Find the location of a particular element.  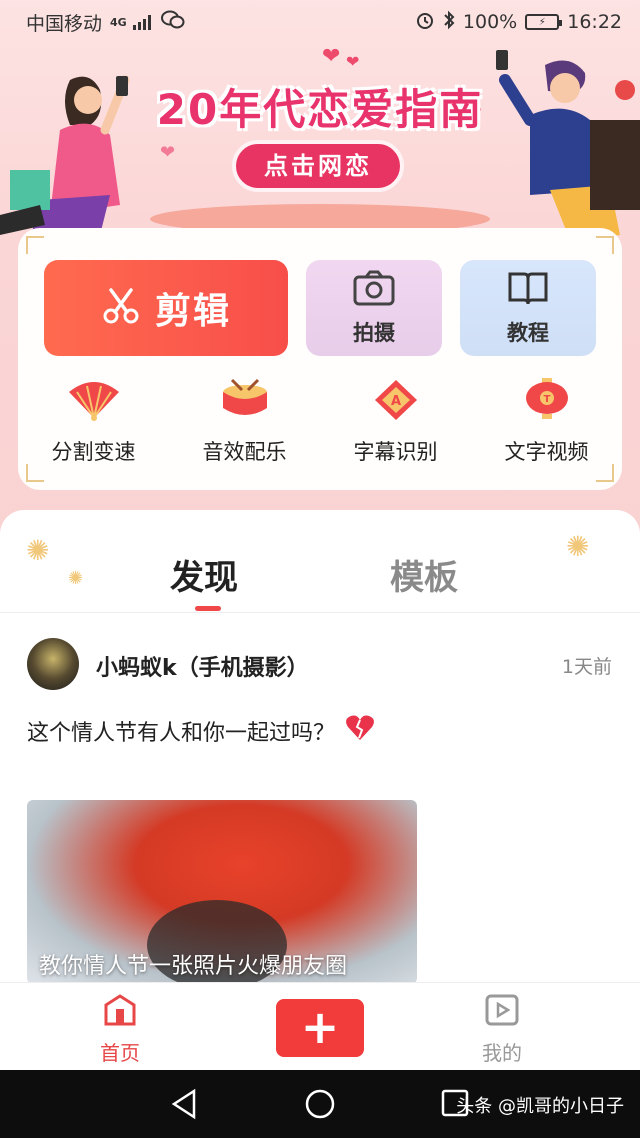

tab-bar: 发现 模板 is located at coordinates (320, 580).